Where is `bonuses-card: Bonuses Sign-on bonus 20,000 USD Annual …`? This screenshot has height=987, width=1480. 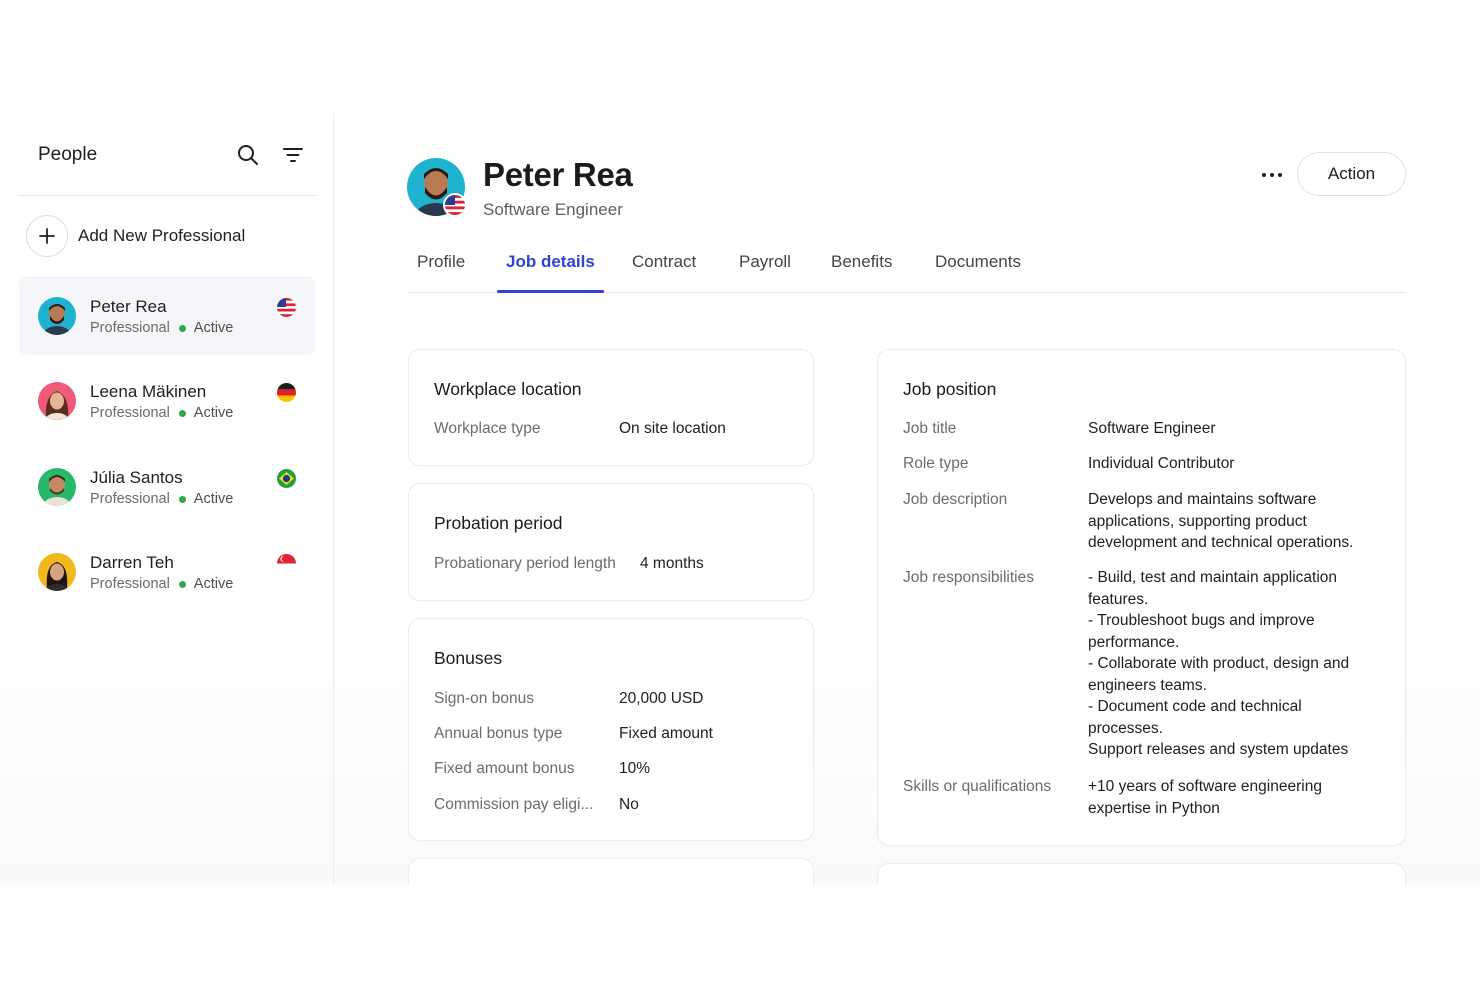 bonuses-card: Bonuses Sign-on bonus 20,000 USD Annual … is located at coordinates (611, 729).